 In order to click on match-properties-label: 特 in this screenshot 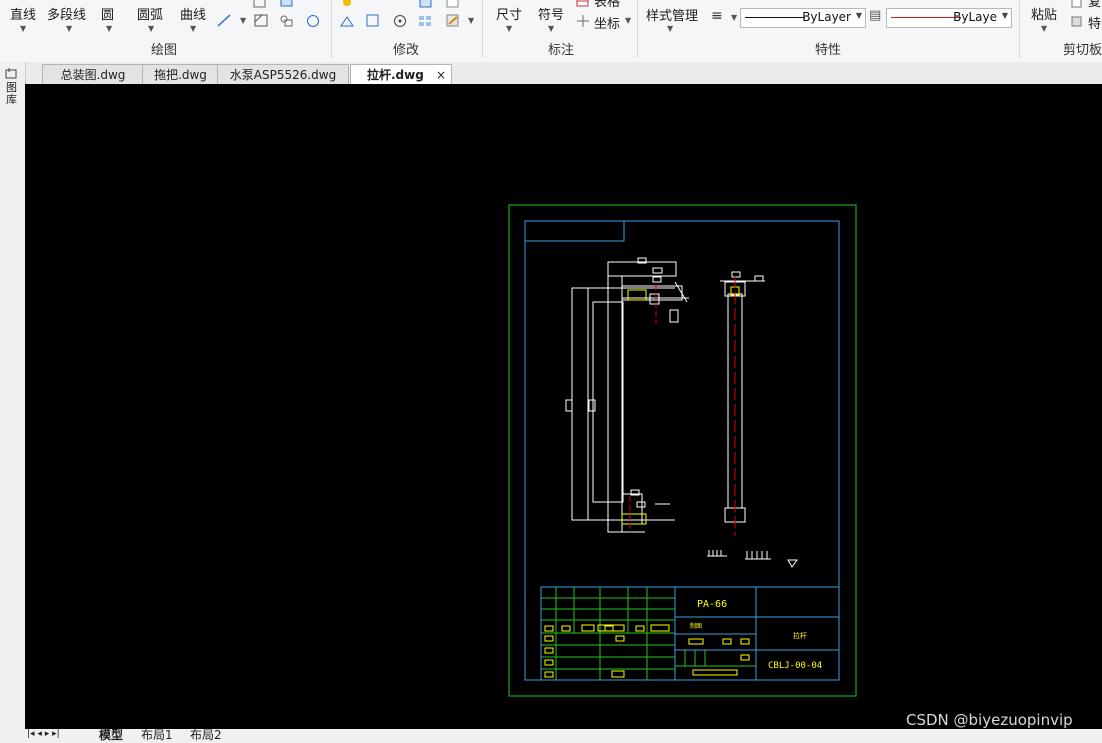, I will do `click(1094, 22)`.